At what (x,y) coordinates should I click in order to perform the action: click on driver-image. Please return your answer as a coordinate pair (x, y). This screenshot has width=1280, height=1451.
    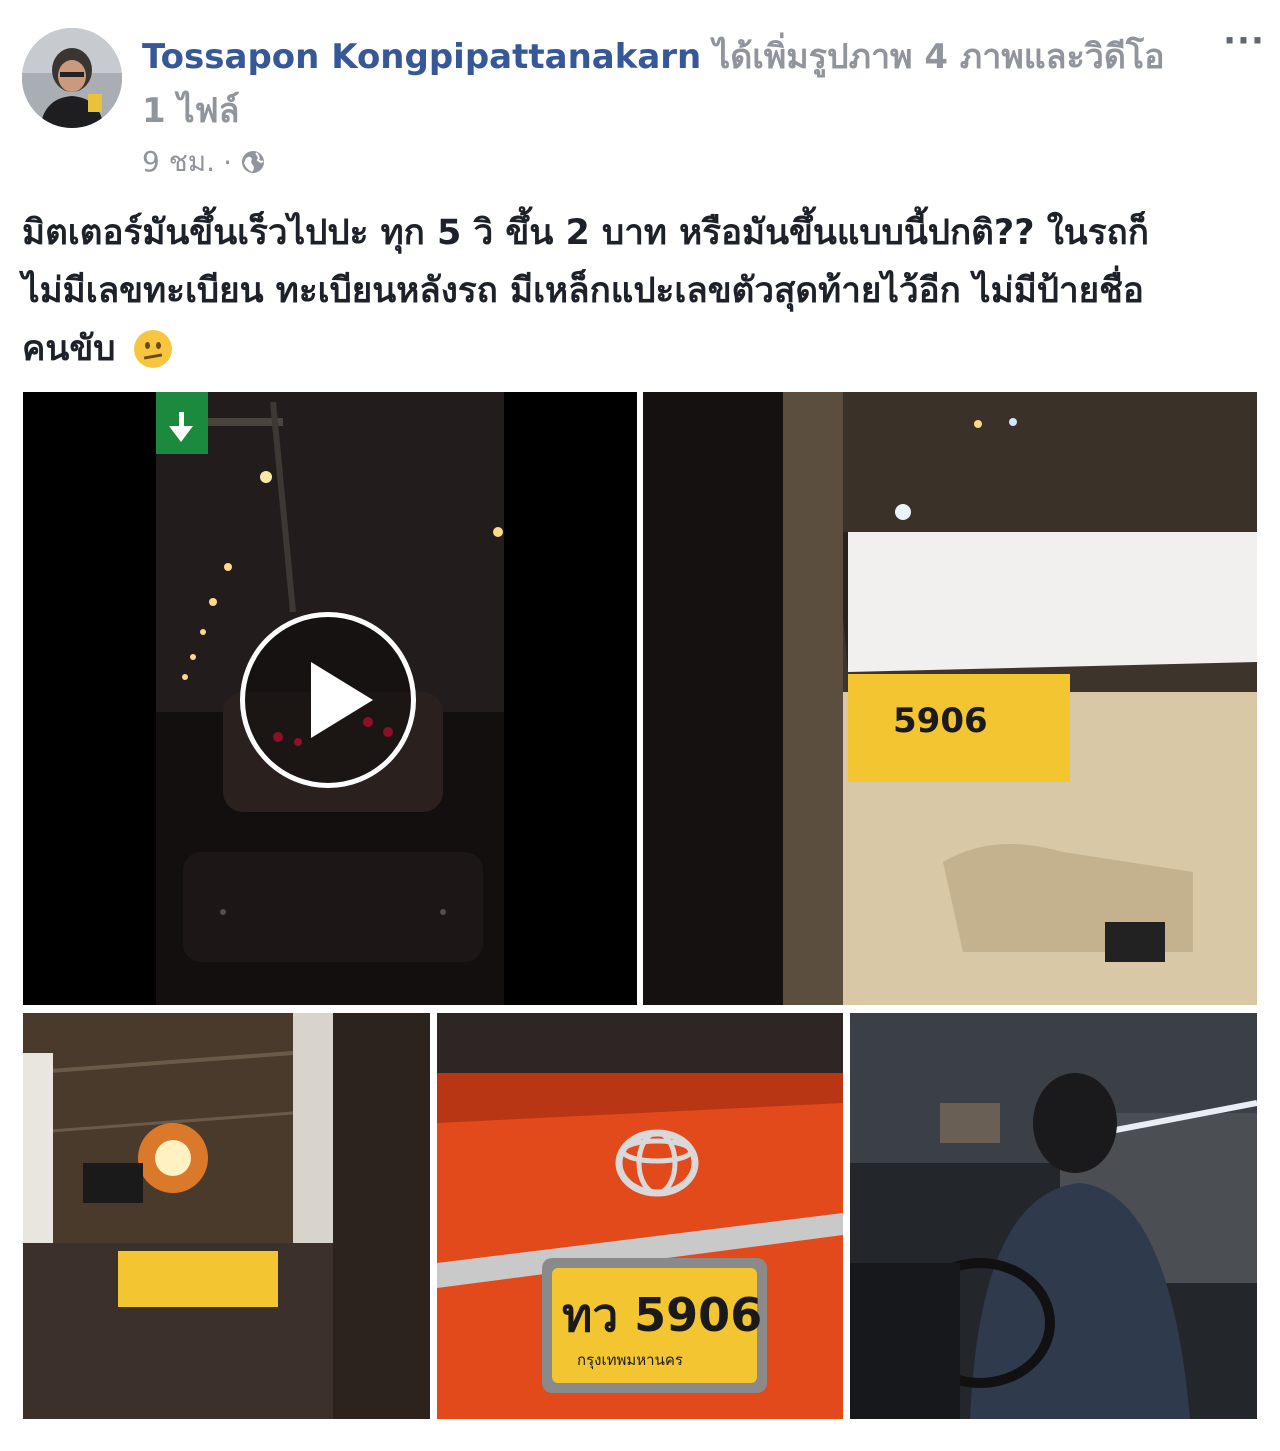
    Looking at the image, I should click on (1053, 1216).